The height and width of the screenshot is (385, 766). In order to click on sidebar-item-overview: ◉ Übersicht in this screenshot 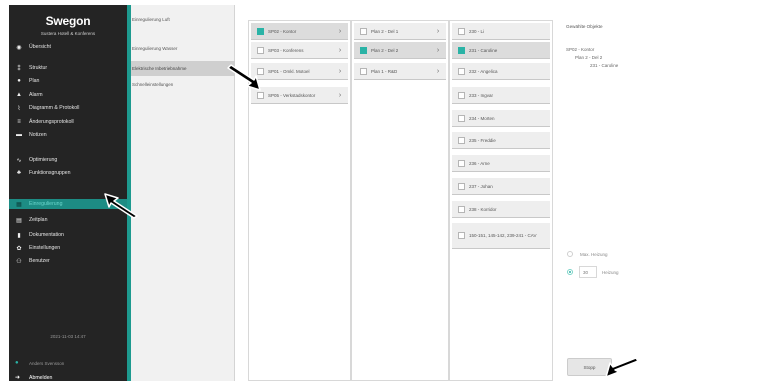, I will do `click(68, 47)`.